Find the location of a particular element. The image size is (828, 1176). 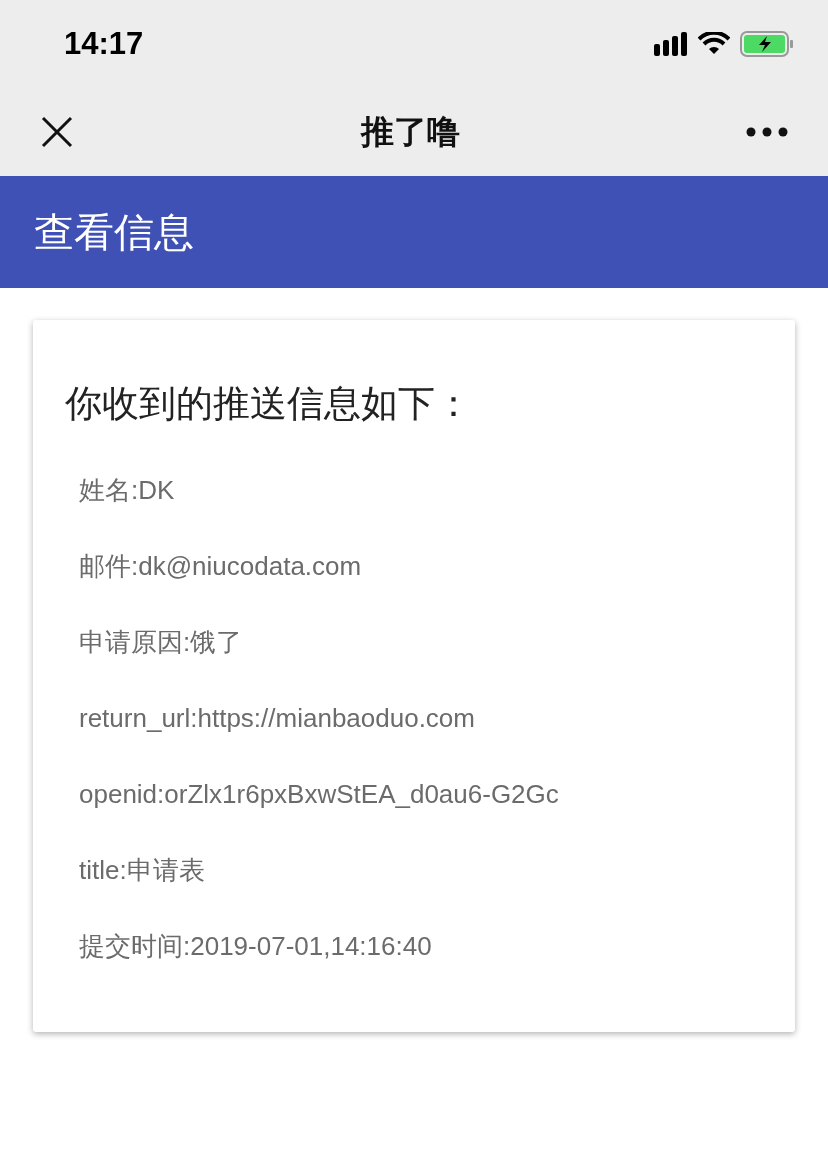

close-icon is located at coordinates (57, 132).